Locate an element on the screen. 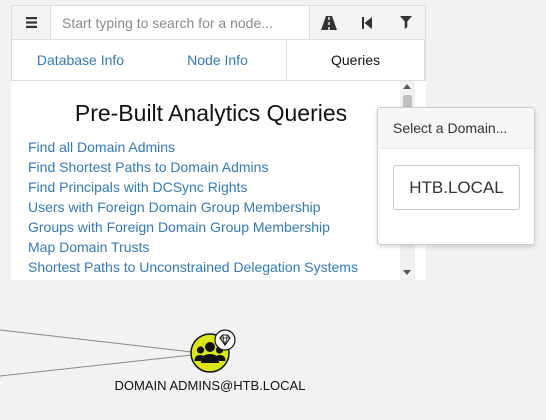 The height and width of the screenshot is (420, 546). back-button is located at coordinates (367, 22).